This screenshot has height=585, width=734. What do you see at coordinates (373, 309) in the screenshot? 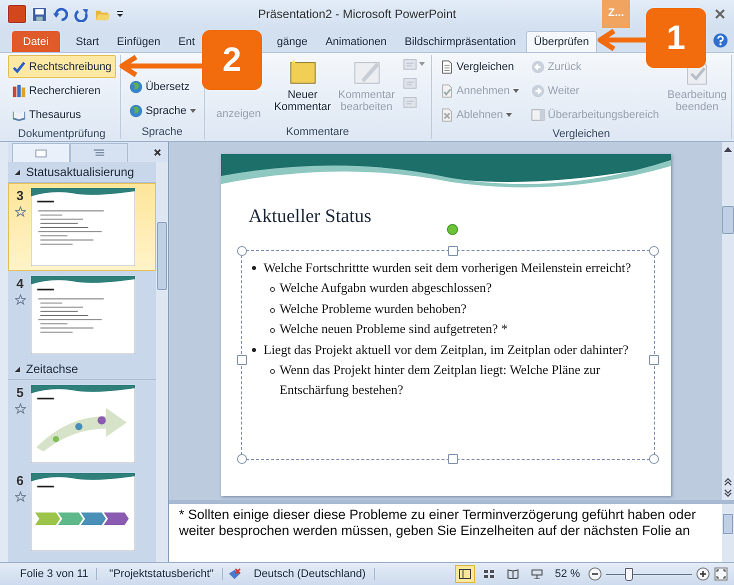
I see `bullet-text: Welche Probleme wurden behoben?` at bounding box center [373, 309].